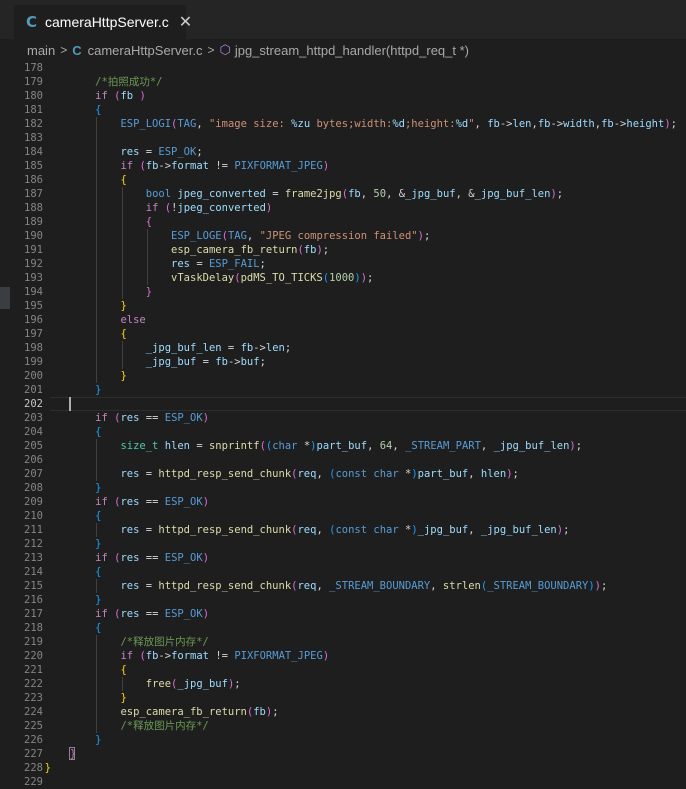 This screenshot has height=789, width=686. What do you see at coordinates (143, 684) in the screenshot?
I see `code-line: free(_jpg_buf);` at bounding box center [143, 684].